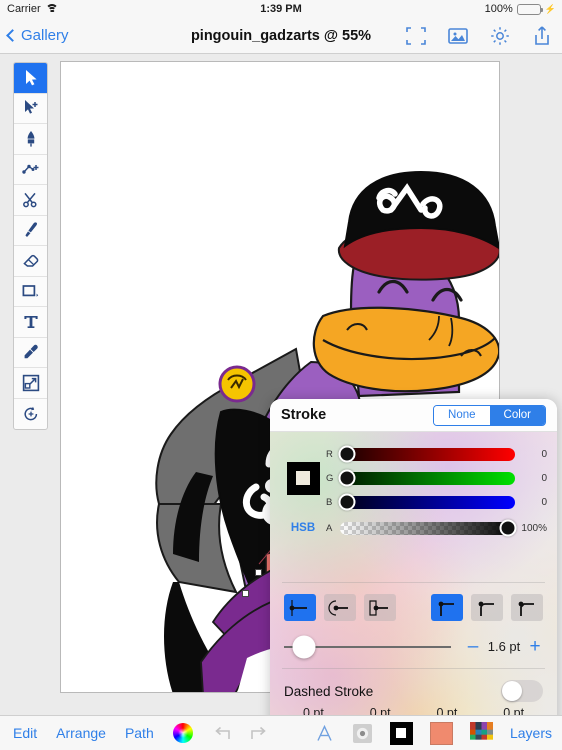 The width and height of the screenshot is (562, 750). Describe the element at coordinates (329, 691) in the screenshot. I see `dashed-stroke-label: Dashed Stroke` at that location.